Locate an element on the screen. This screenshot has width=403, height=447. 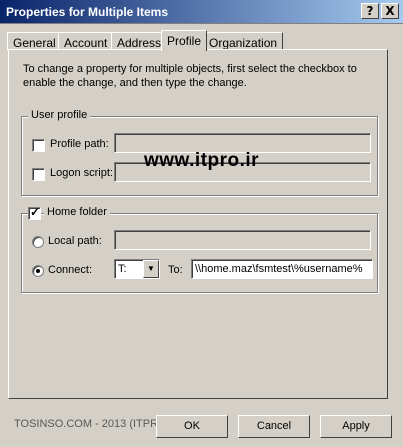
drive-letter-value: T: is located at coordinates (122, 269).